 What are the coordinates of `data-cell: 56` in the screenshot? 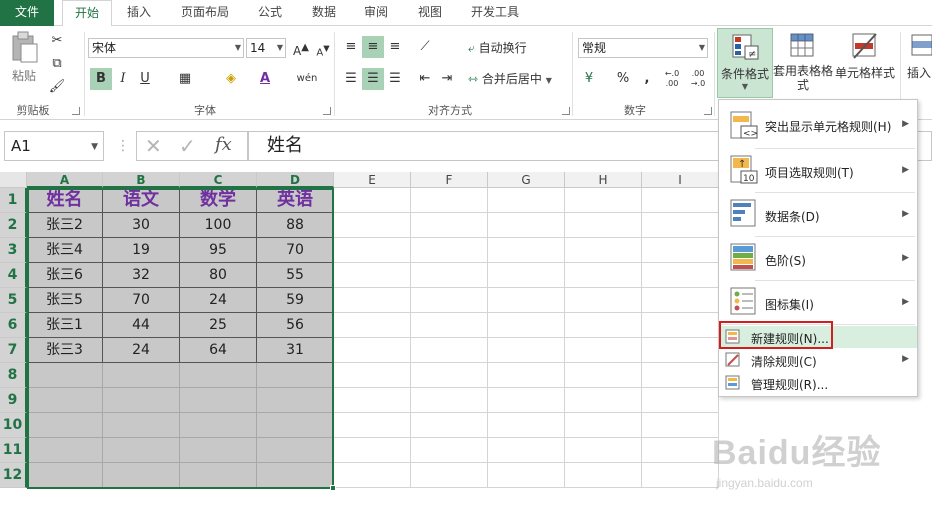 It's located at (295, 325).